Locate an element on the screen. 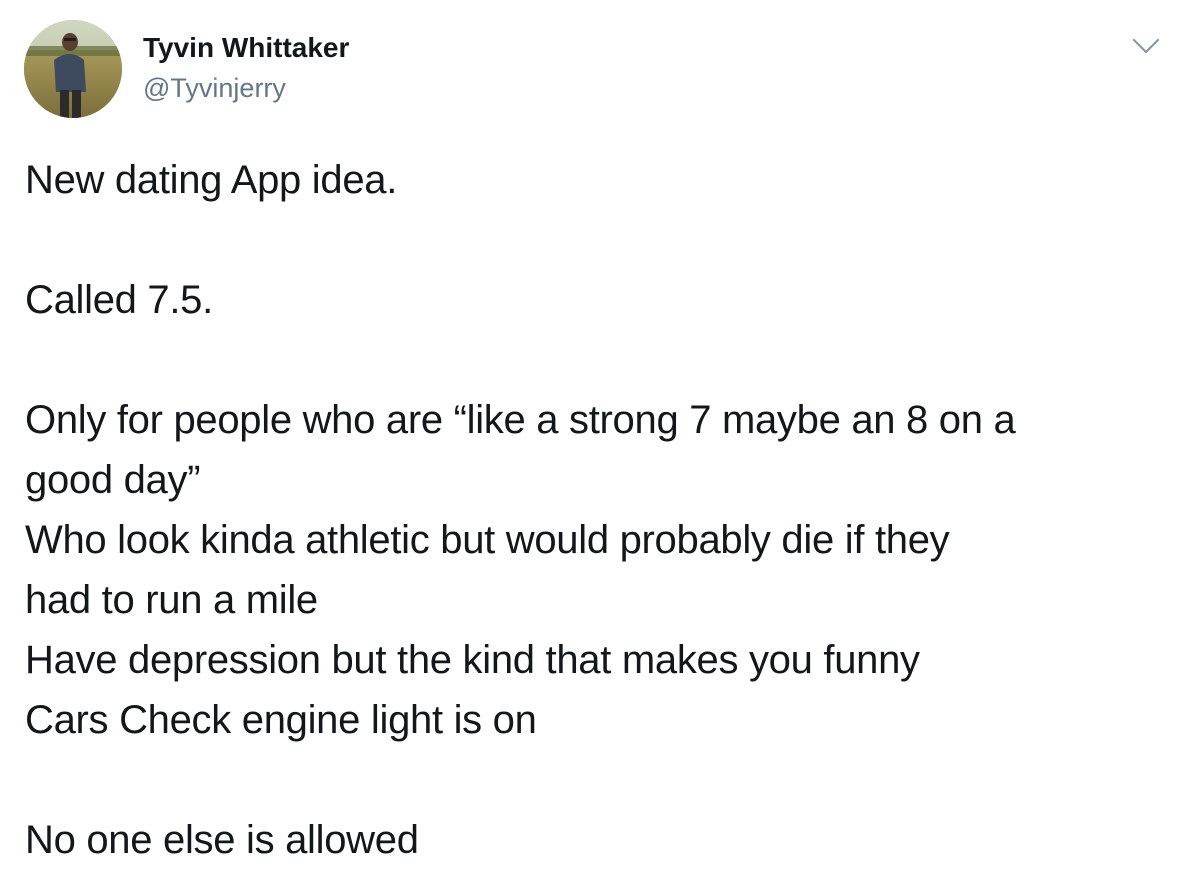 This screenshot has height=890, width=1187. avatar-photo-icon is located at coordinates (73, 69).